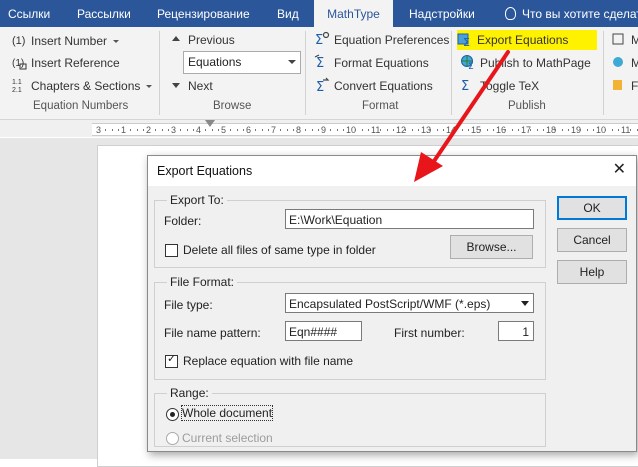 The width and height of the screenshot is (638, 467). I want to click on tab-view: Вид, so click(288, 13).